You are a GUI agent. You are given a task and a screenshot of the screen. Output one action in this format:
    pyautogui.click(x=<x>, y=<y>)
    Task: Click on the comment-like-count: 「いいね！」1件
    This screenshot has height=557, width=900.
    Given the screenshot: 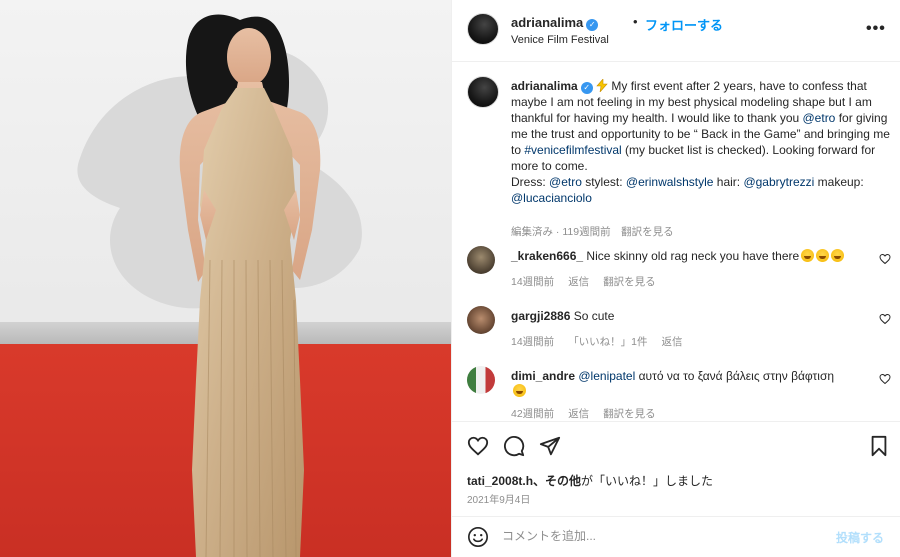 What is the action you would take?
    pyautogui.click(x=607, y=342)
    